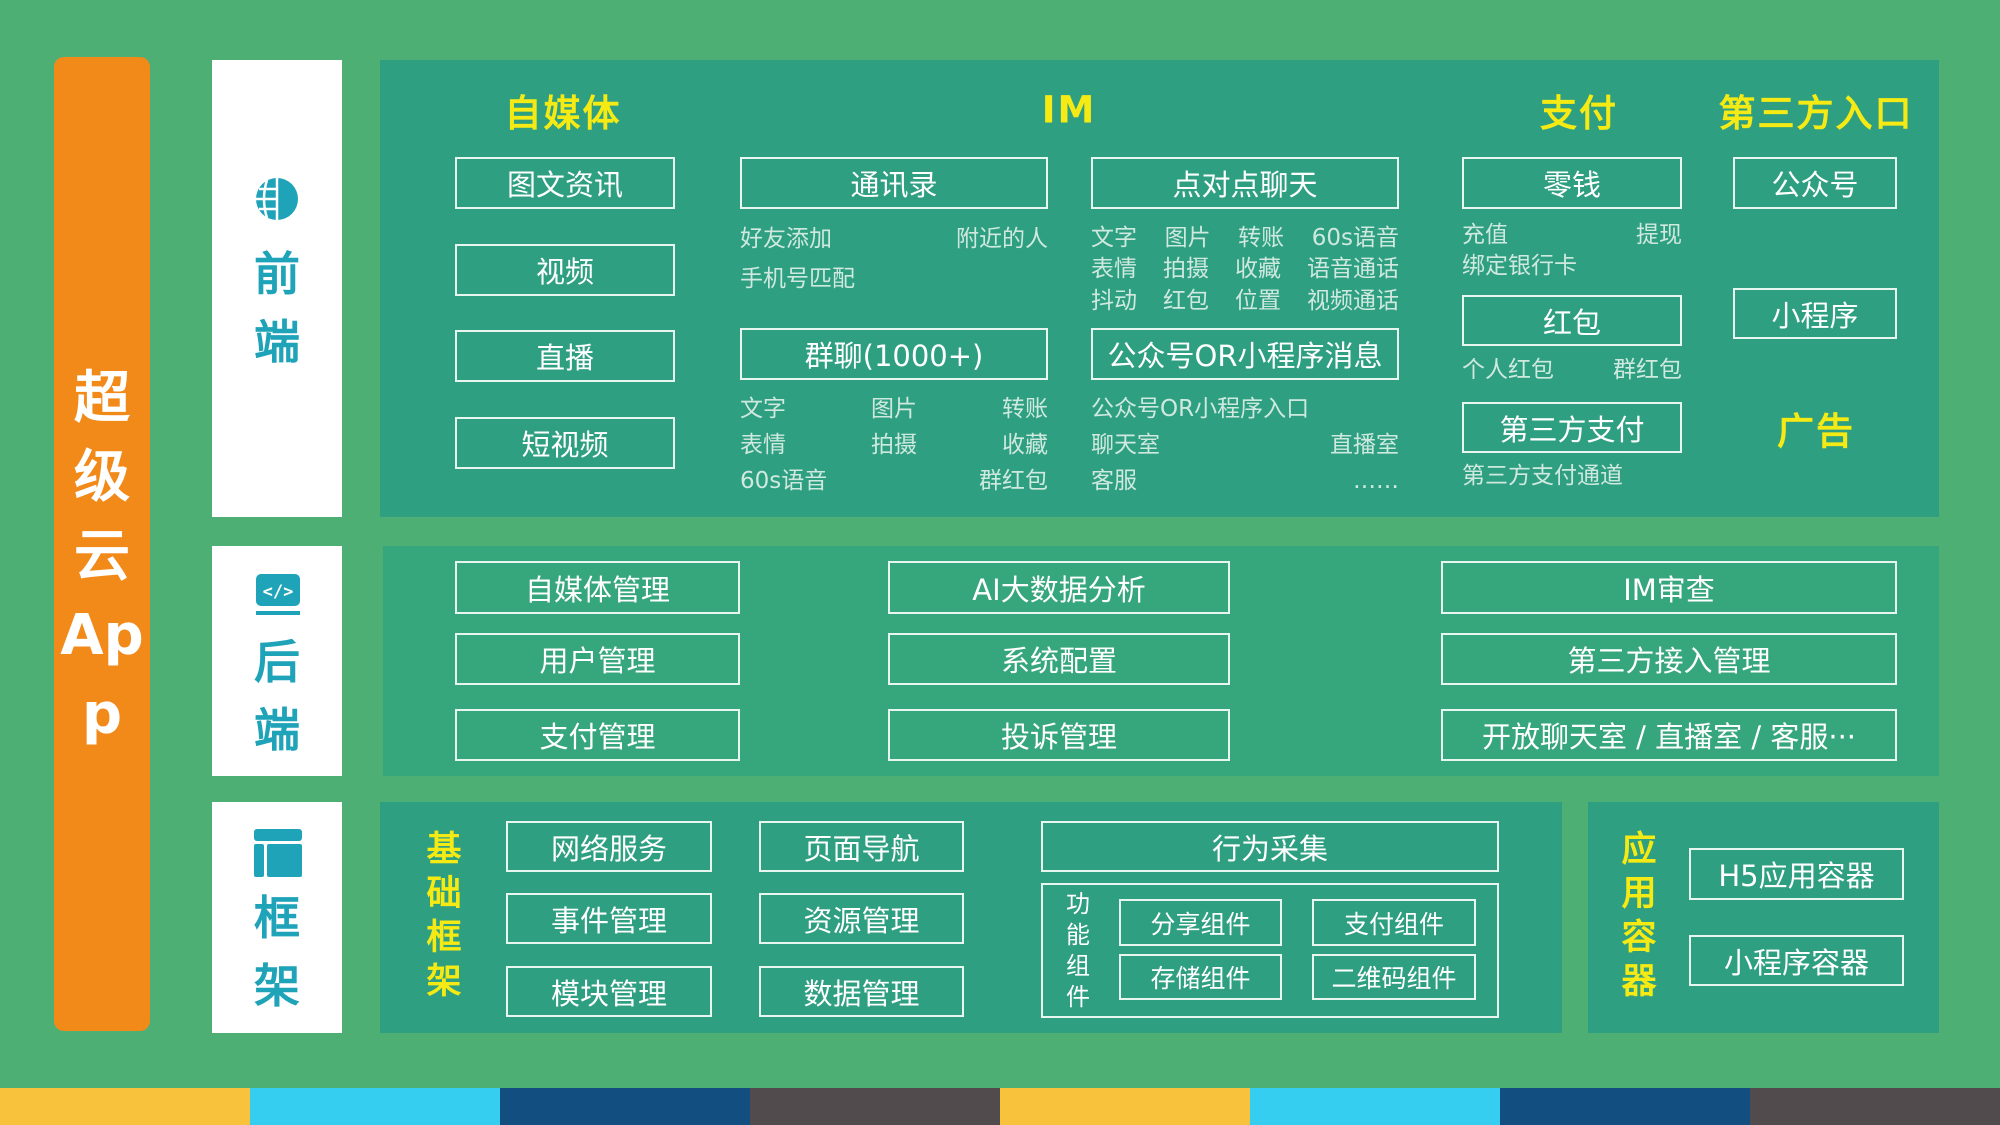  What do you see at coordinates (1669, 587) in the screenshot?
I see `back-item: IM审查` at bounding box center [1669, 587].